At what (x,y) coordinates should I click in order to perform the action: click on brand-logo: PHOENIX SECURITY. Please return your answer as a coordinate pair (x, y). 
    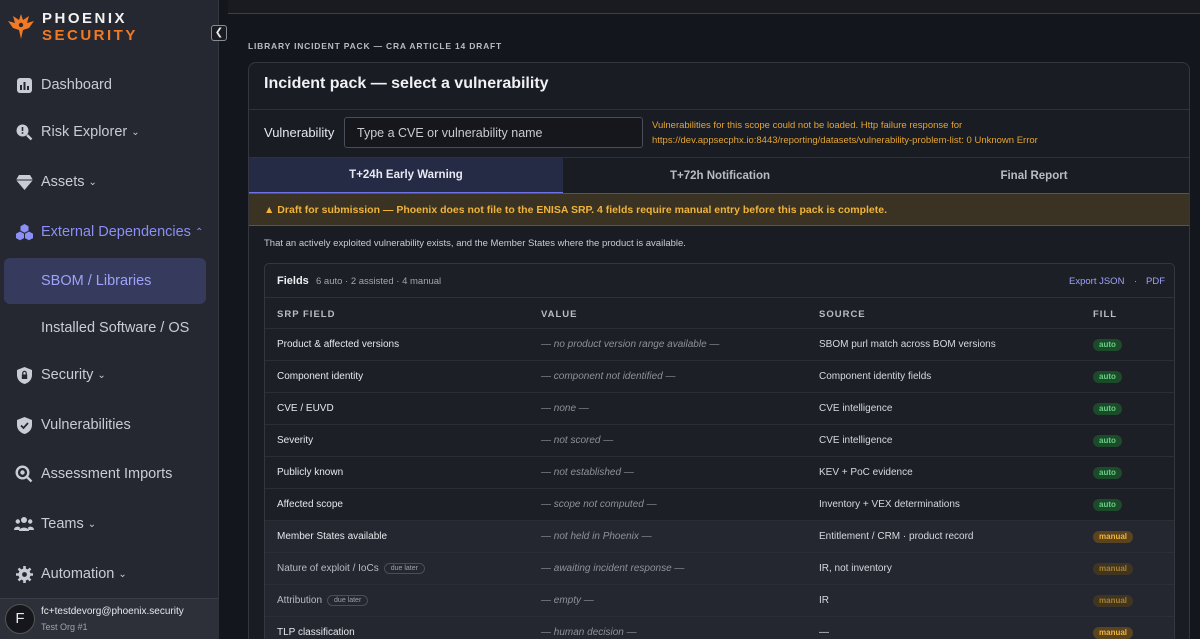
    Looking at the image, I should click on (90, 27).